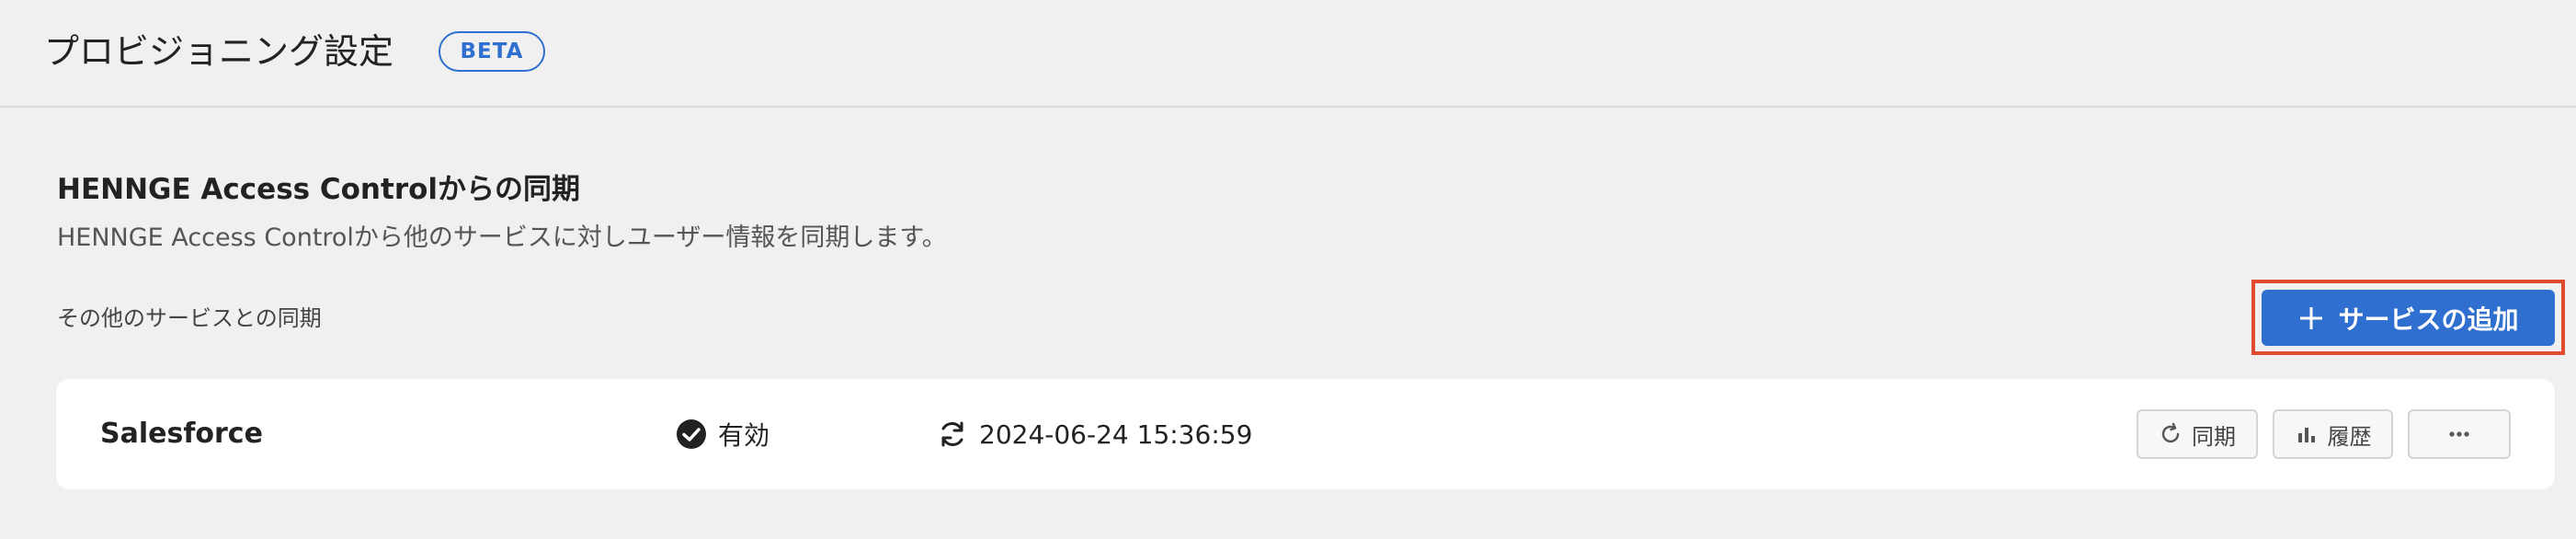 The height and width of the screenshot is (539, 2576). I want to click on add-service-label: サービスの追加, so click(2428, 320).